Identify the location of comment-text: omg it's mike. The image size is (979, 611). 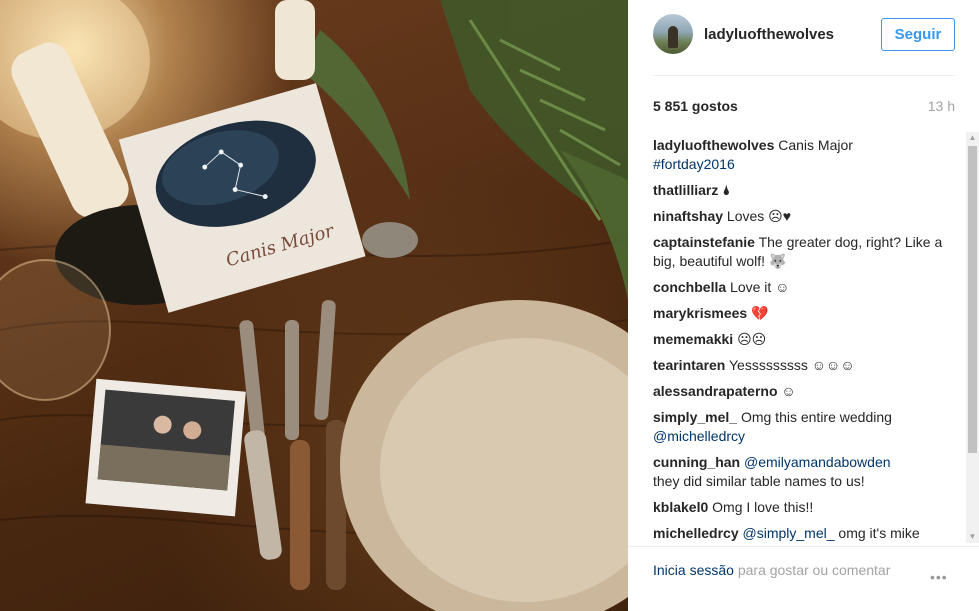
(879, 533).